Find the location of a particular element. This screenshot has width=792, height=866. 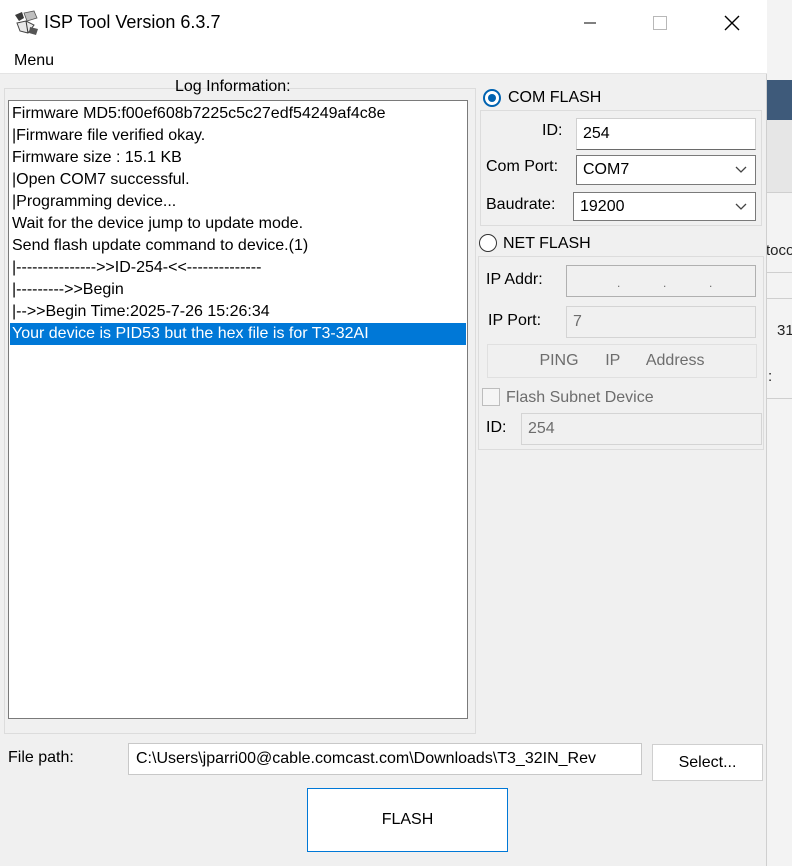

minimize-button is located at coordinates (590, 23).